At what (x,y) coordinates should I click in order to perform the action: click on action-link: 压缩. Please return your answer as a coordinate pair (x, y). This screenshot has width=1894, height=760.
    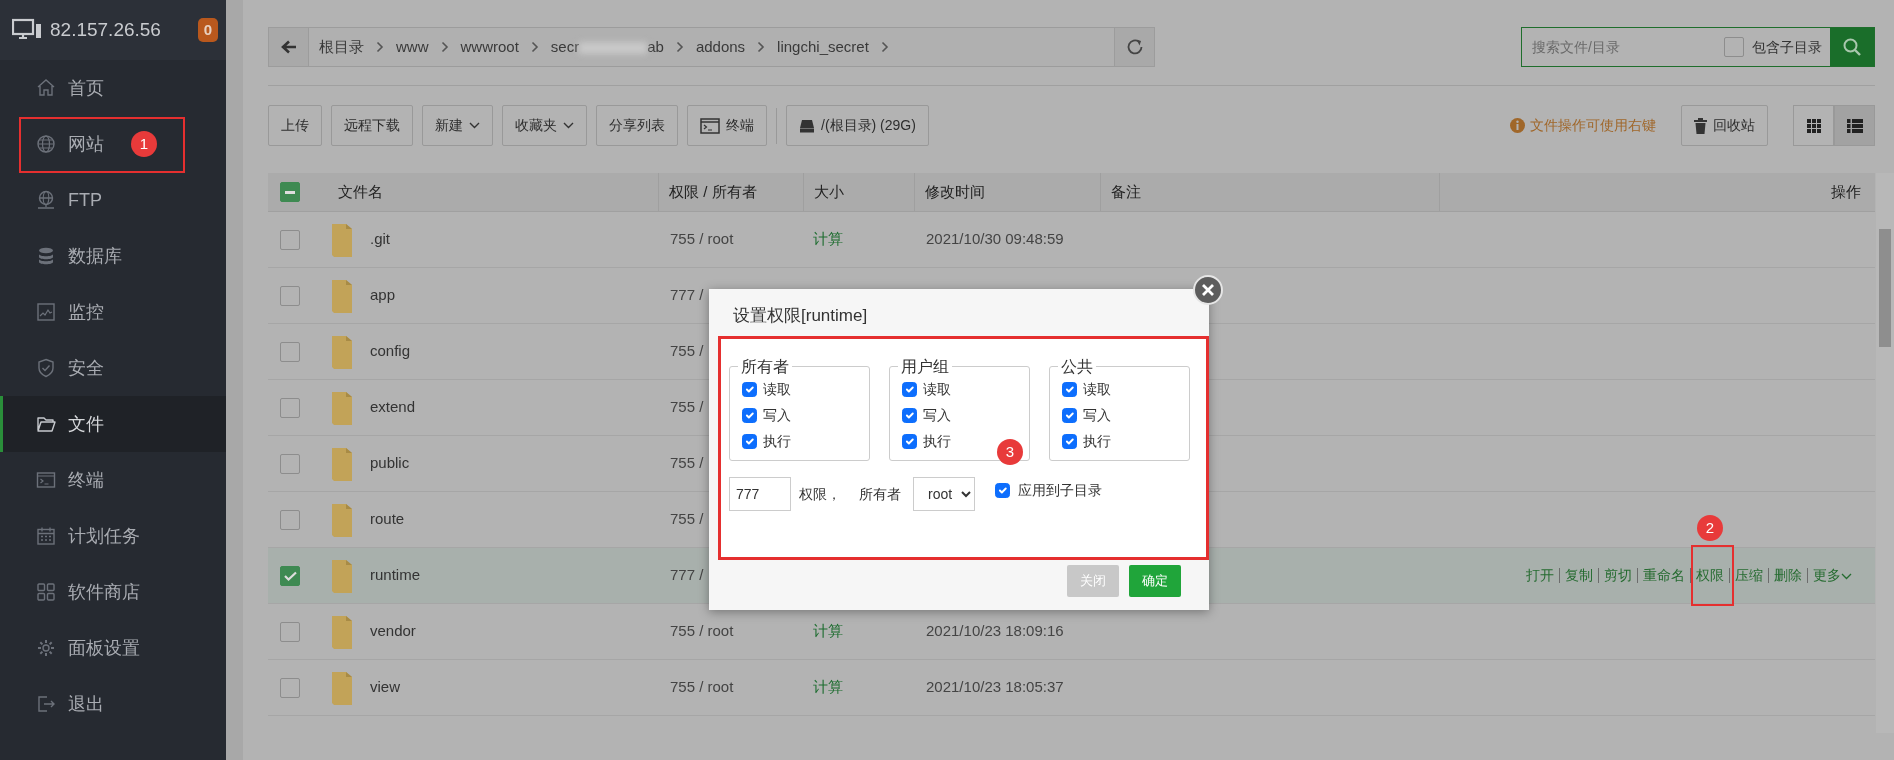
    Looking at the image, I should click on (1749, 575).